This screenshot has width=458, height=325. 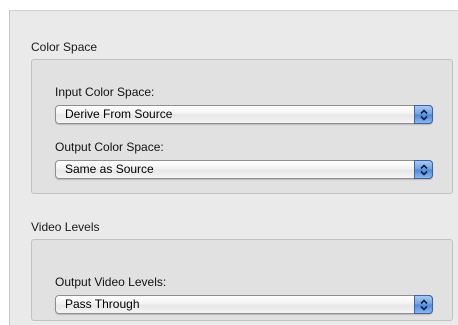 I want to click on output-video-levels-label: Output Video Levels:, so click(x=111, y=282).